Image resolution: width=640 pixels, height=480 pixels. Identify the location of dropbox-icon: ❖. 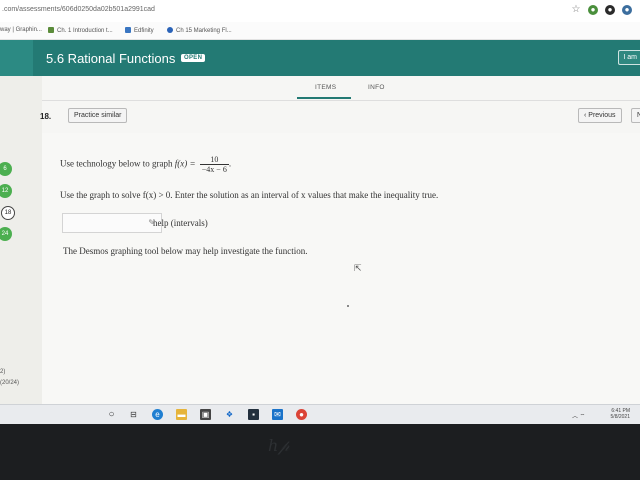
(229, 414).